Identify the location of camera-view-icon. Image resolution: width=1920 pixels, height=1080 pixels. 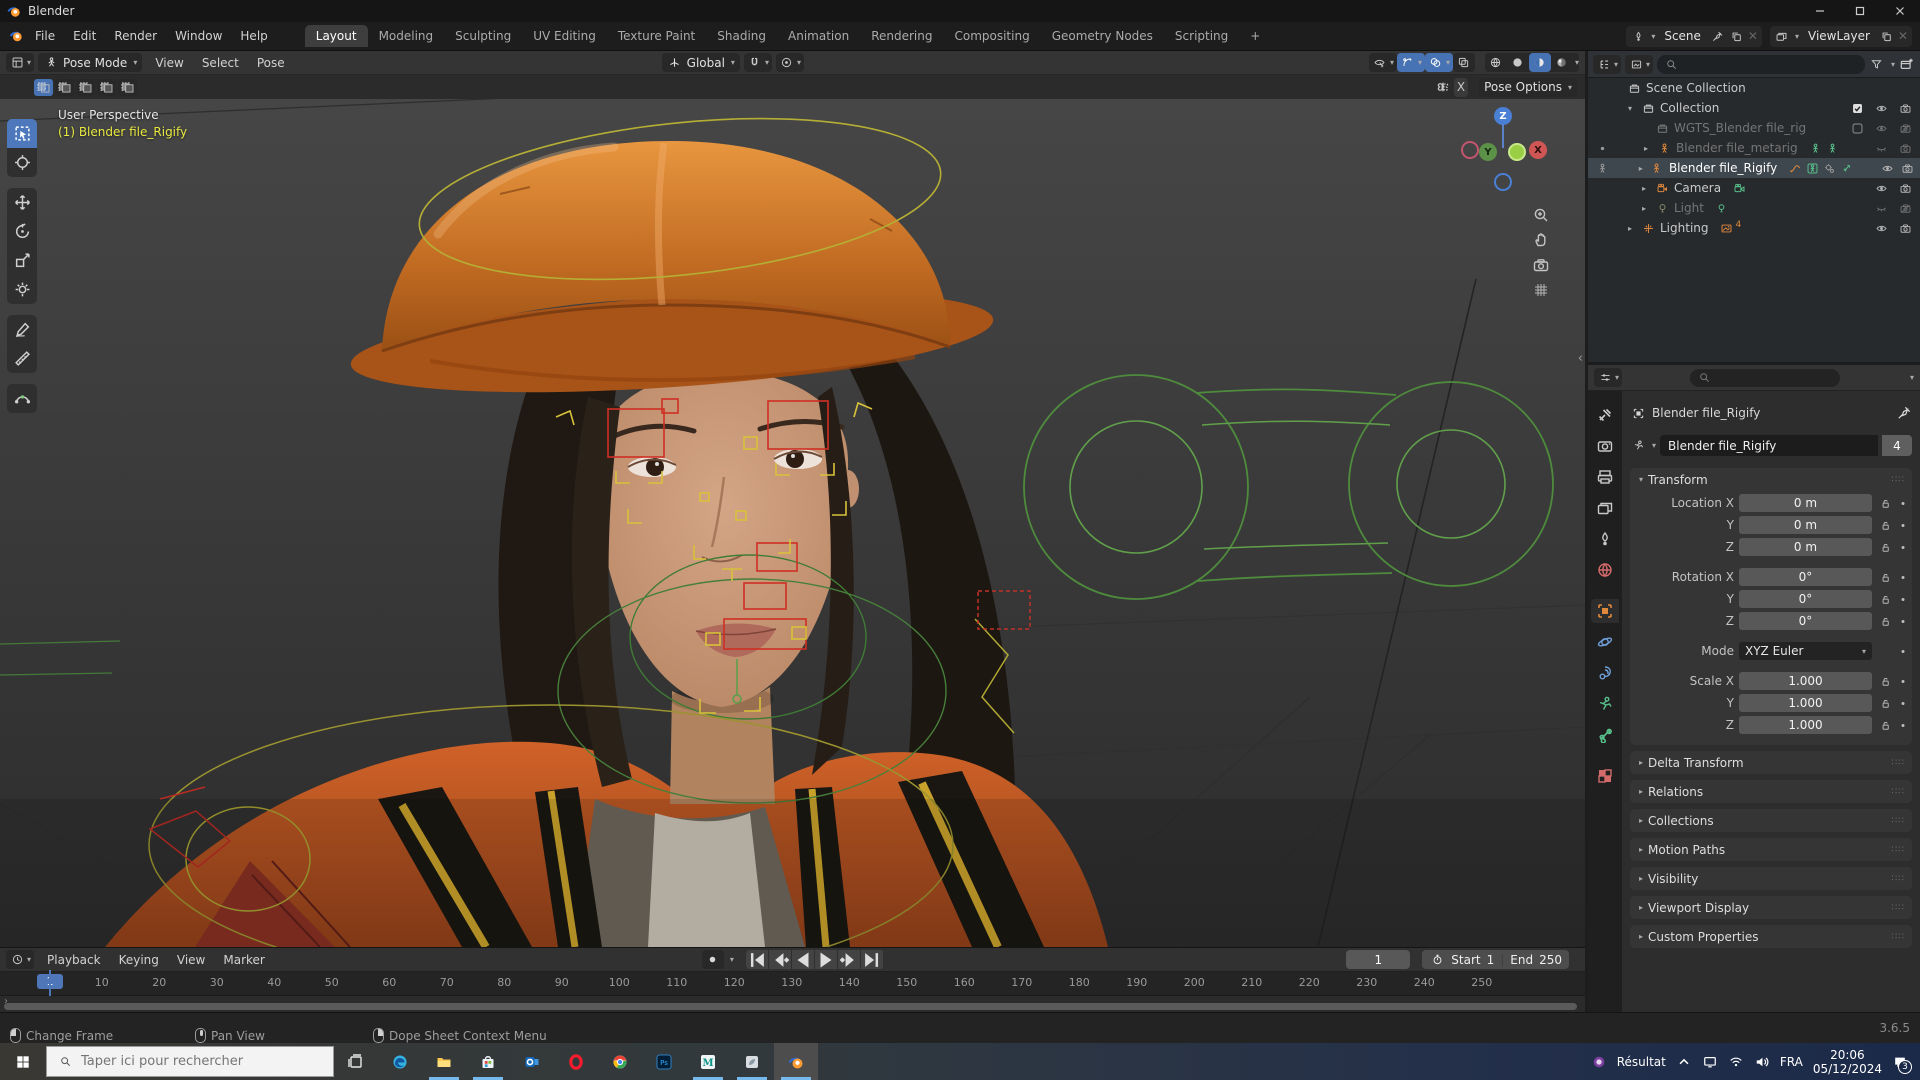
(1541, 265).